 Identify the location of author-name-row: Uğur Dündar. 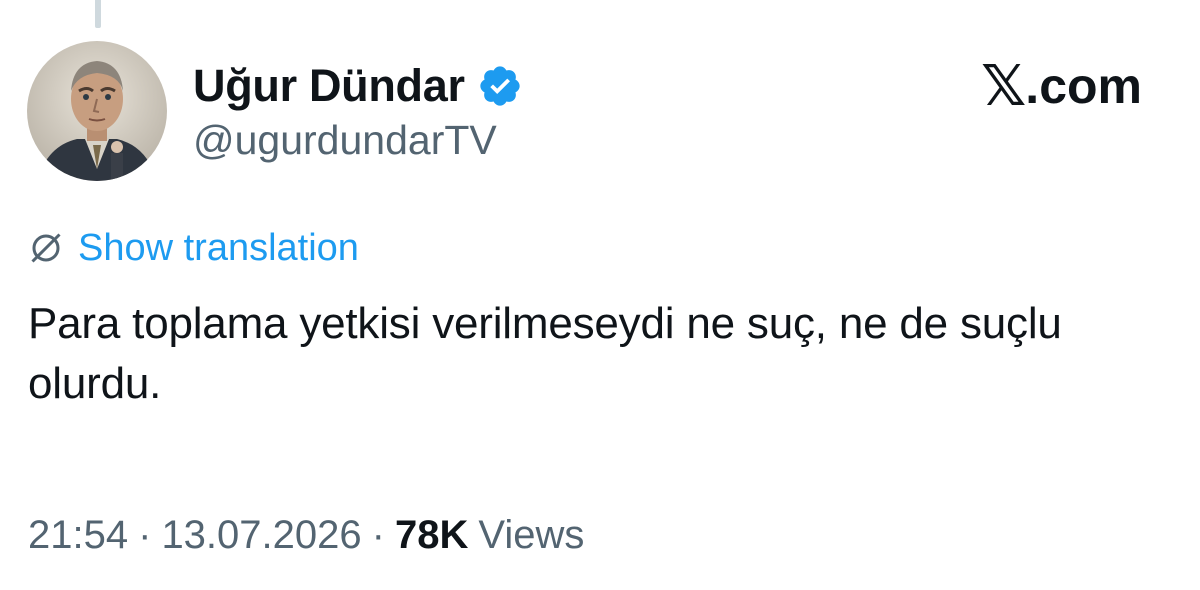
(358, 86).